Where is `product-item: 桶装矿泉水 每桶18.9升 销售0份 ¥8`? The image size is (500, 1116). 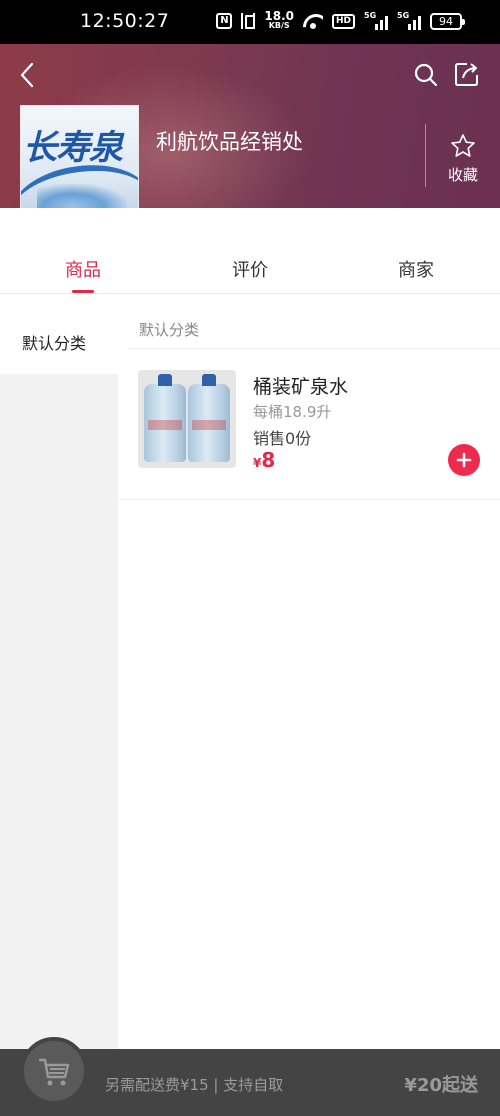 product-item: 桶装矿泉水 每桶18.9升 销售0份 ¥8 is located at coordinates (309, 425).